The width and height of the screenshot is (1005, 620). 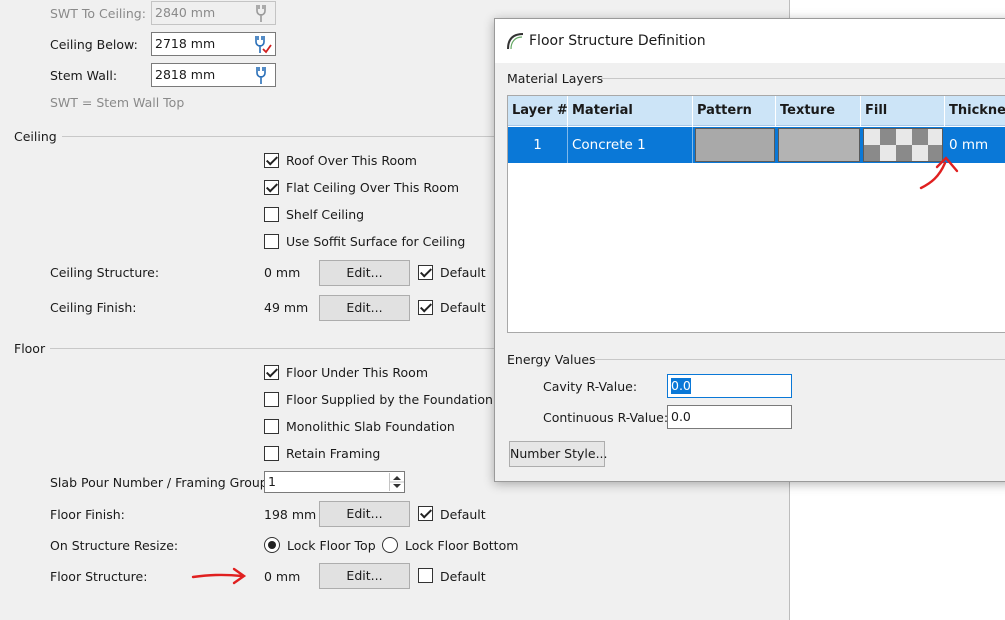 What do you see at coordinates (803, 78) in the screenshot?
I see `material-layers-separator` at bounding box center [803, 78].